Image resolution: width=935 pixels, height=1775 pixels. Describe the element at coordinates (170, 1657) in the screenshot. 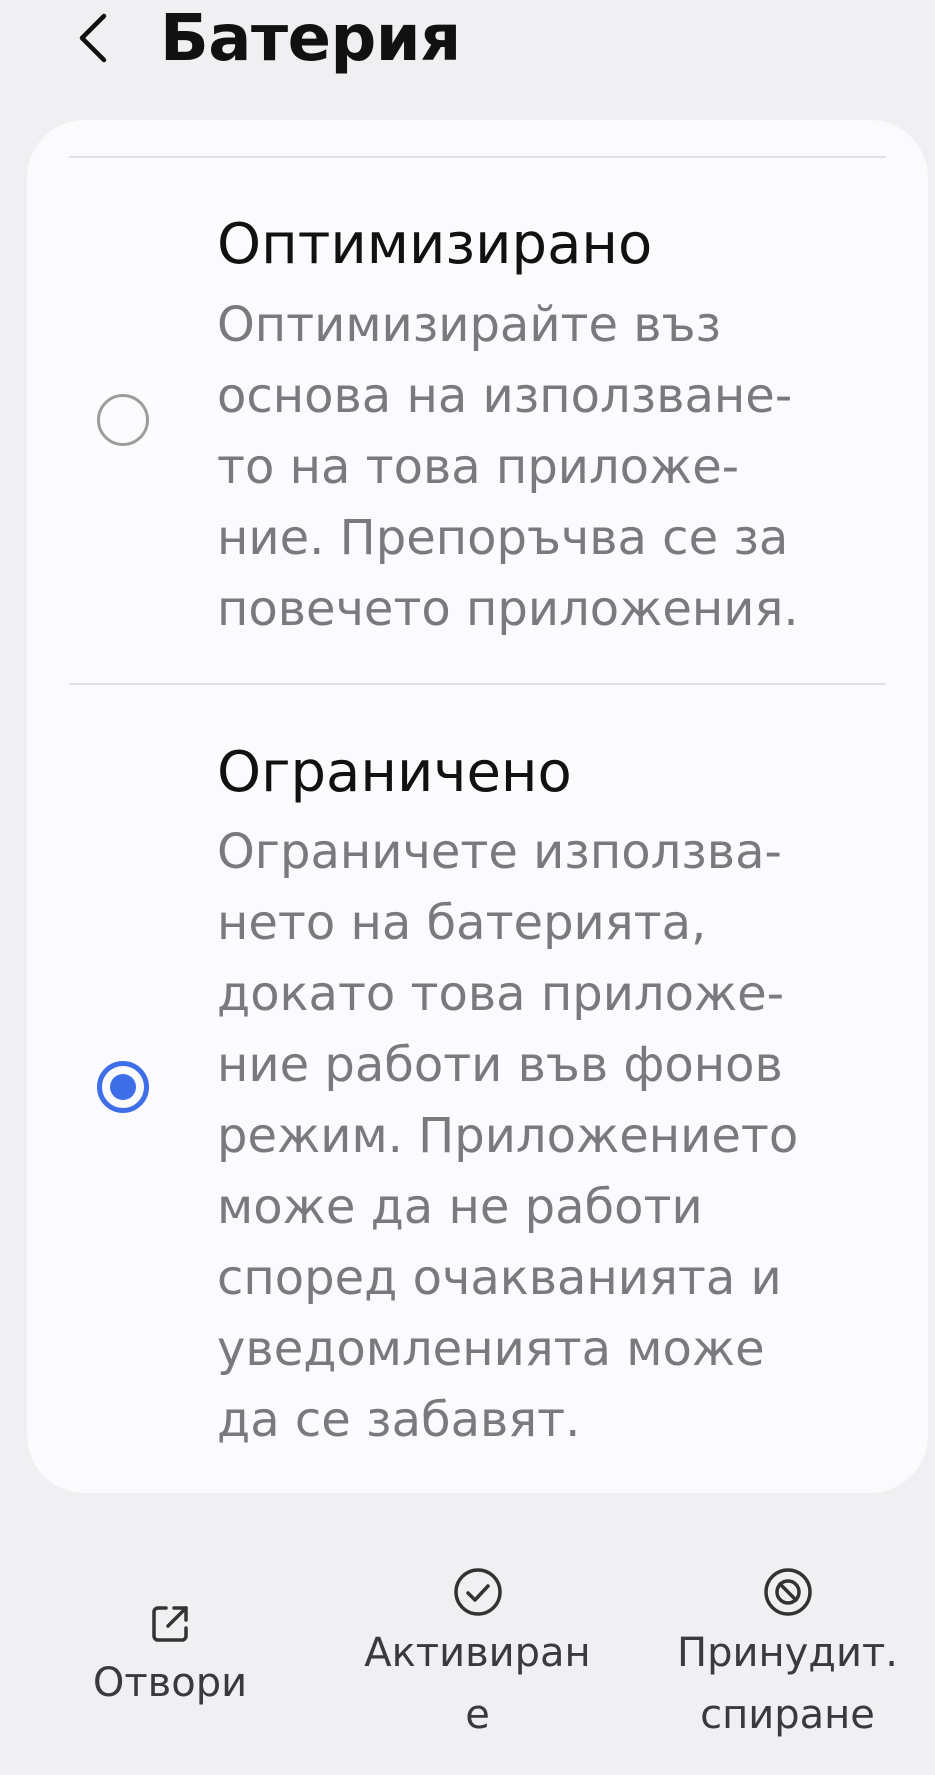

I see `open-button: Отвори` at that location.